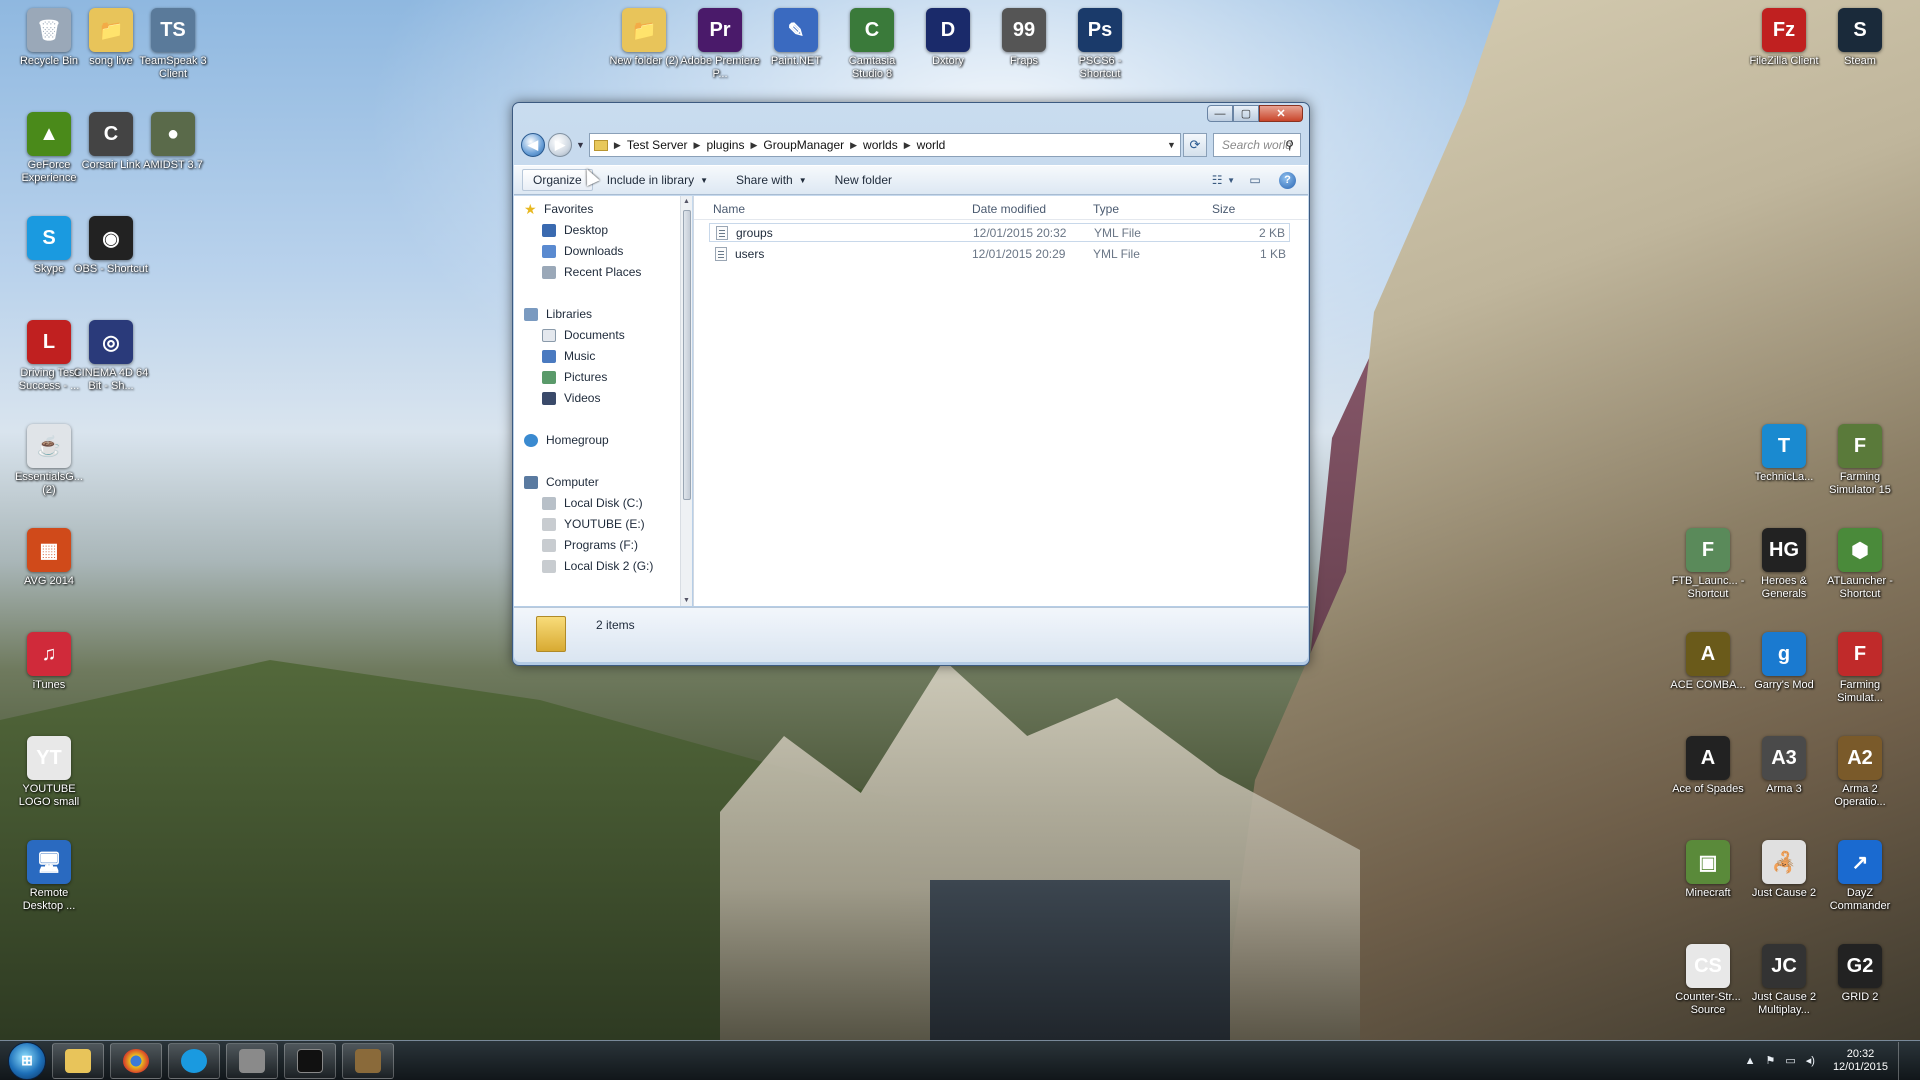  What do you see at coordinates (27, 1060) in the screenshot?
I see `start-button: ⊞` at bounding box center [27, 1060].